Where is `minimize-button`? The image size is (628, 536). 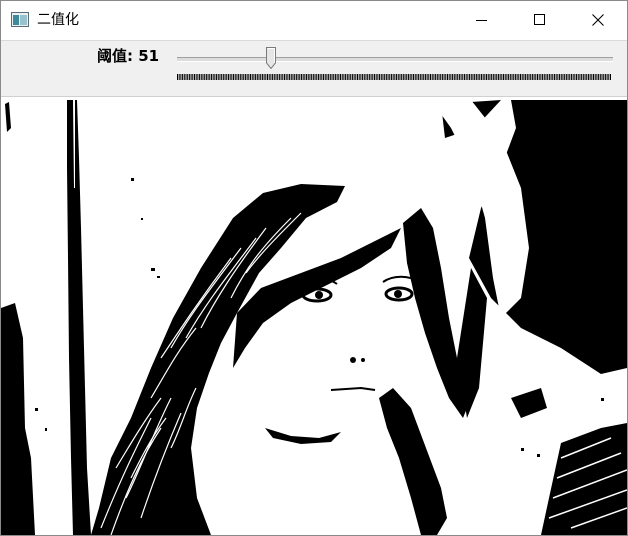 minimize-button is located at coordinates (482, 20).